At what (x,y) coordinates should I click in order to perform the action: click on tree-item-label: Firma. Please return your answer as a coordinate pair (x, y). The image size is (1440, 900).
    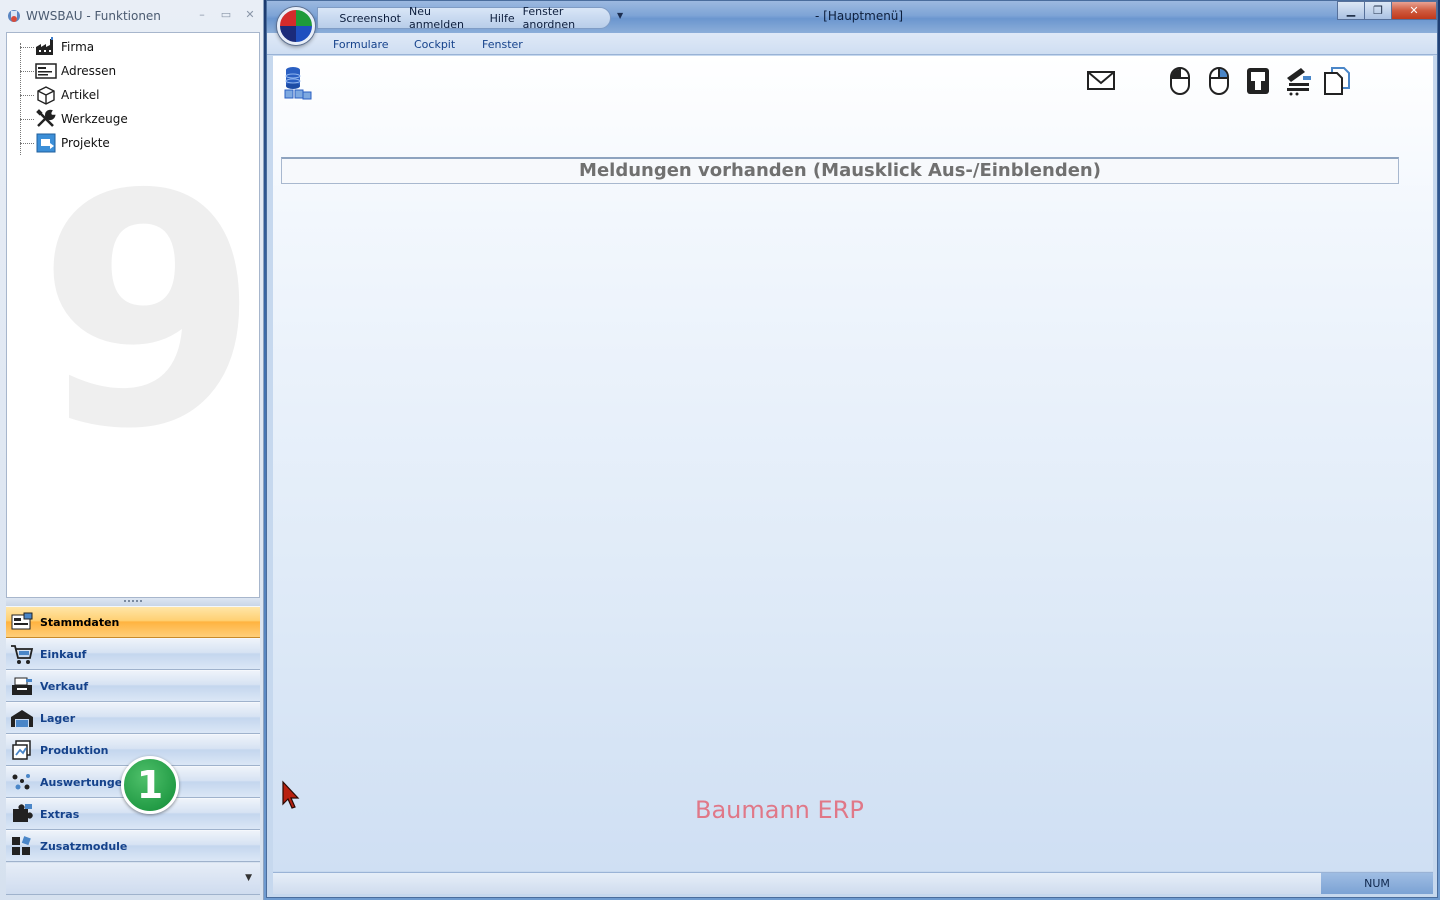
    Looking at the image, I should click on (78, 47).